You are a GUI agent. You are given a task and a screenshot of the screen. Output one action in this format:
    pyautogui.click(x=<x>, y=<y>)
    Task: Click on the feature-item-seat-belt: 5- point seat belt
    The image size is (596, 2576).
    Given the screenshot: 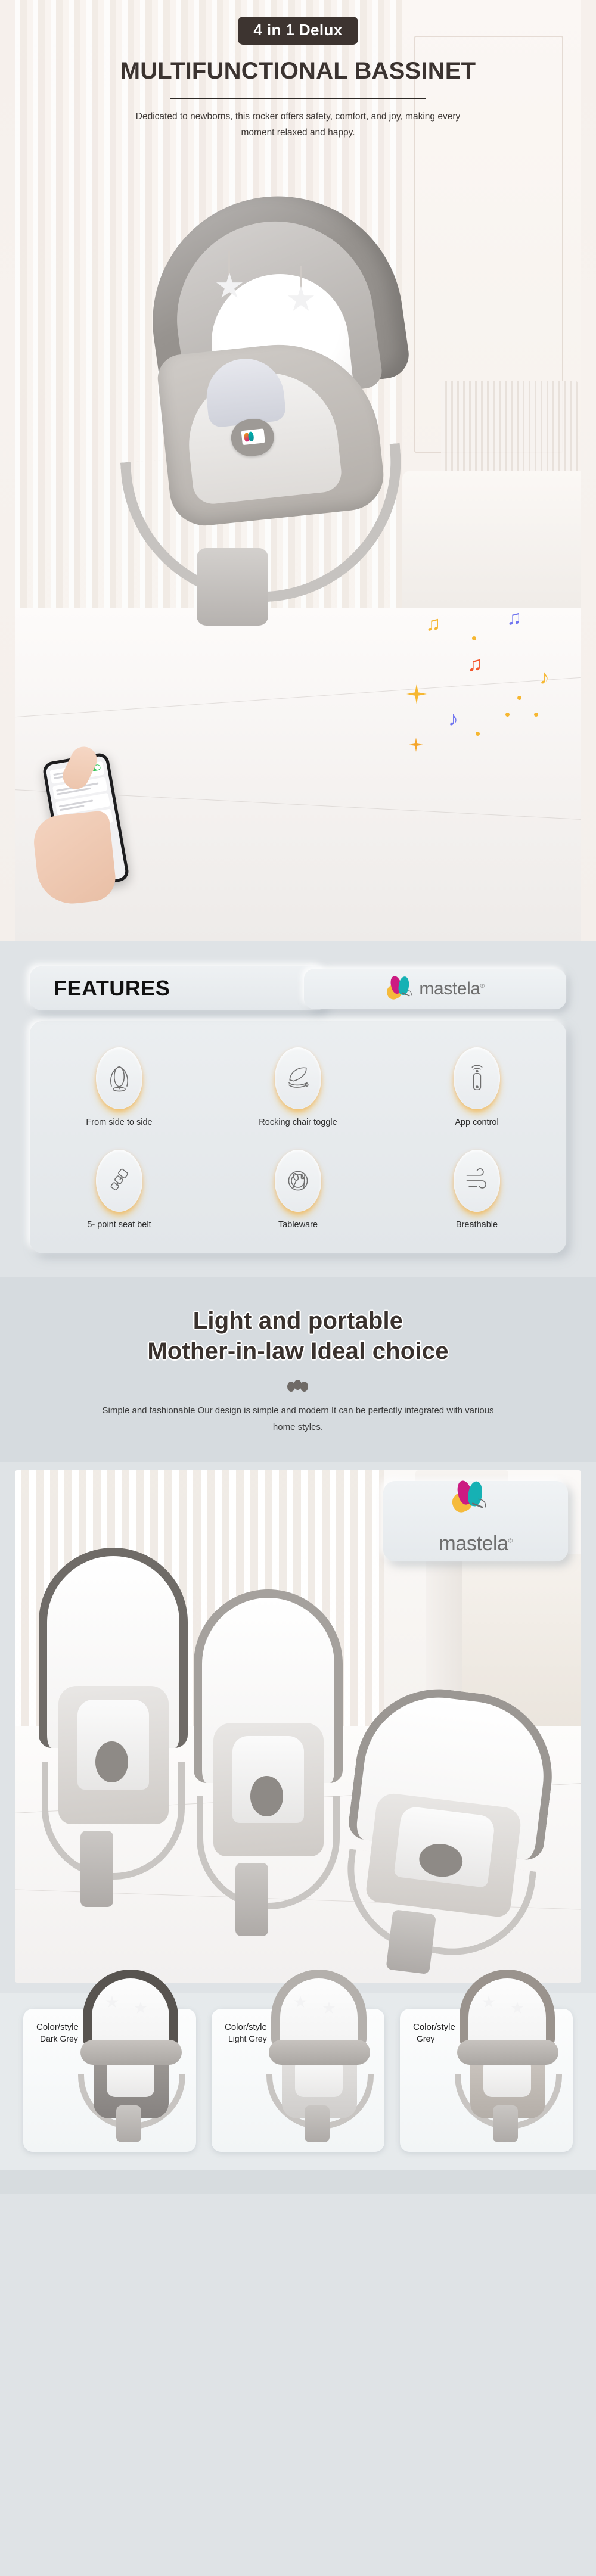 What is the action you would take?
    pyautogui.click(x=119, y=1190)
    